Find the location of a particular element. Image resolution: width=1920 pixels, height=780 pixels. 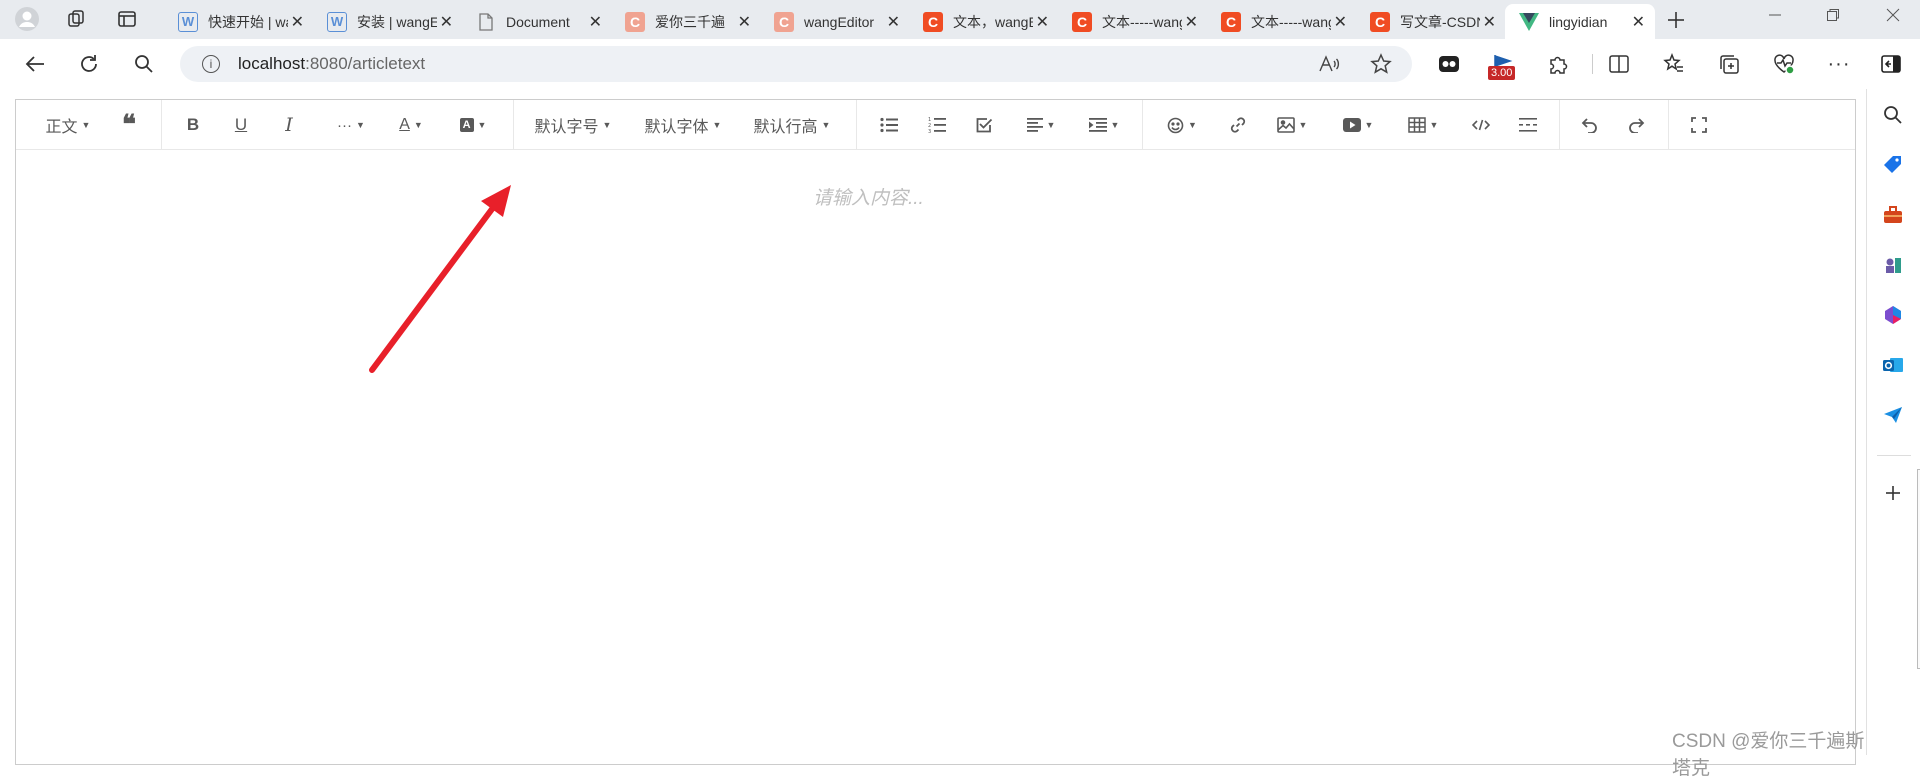

sidebar-toggle-icon is located at coordinates (1891, 64).